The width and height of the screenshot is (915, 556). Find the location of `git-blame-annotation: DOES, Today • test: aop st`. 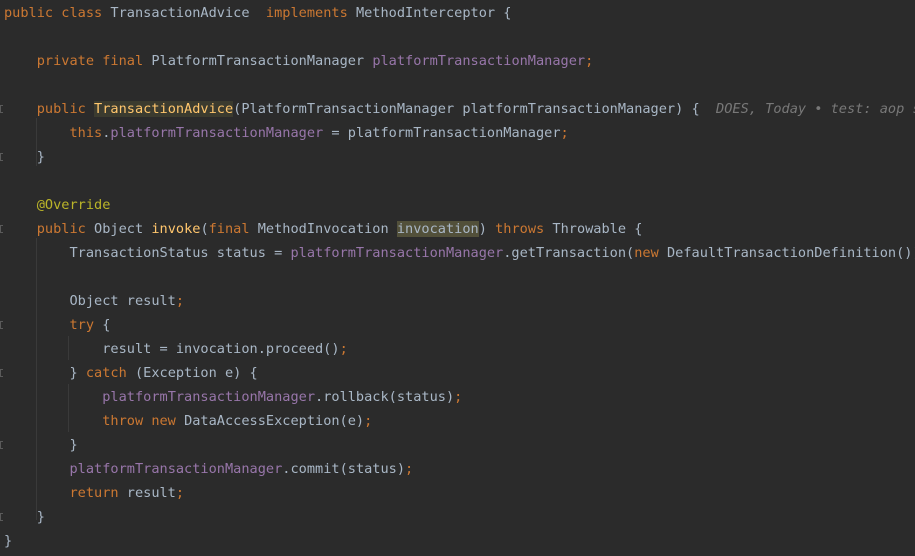

git-blame-annotation: DOES, Today • test: aop st is located at coordinates (815, 109).